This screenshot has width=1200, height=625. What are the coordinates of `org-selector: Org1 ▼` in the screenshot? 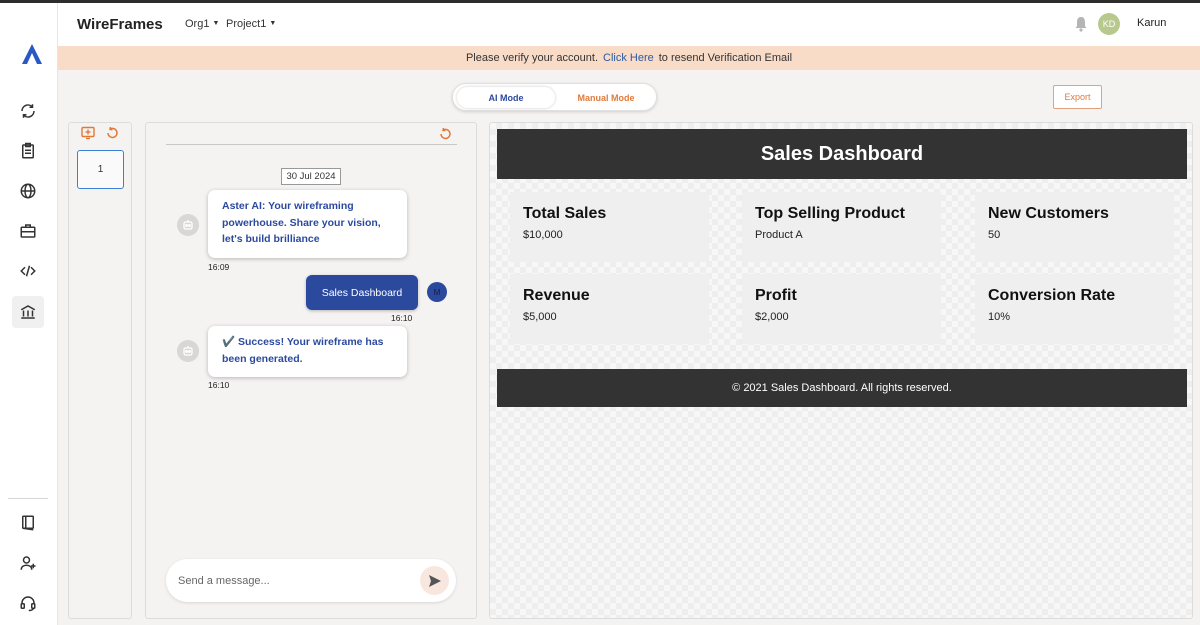 It's located at (202, 24).